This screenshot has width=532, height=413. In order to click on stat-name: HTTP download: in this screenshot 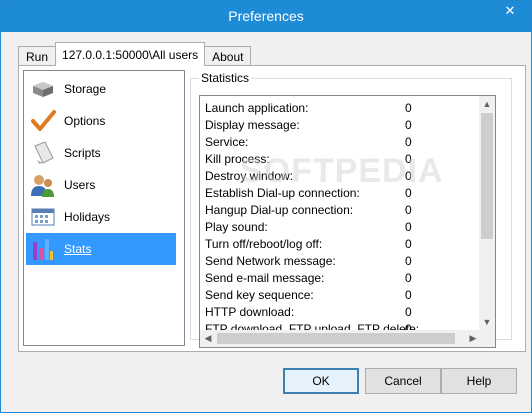, I will do `click(250, 312)`.